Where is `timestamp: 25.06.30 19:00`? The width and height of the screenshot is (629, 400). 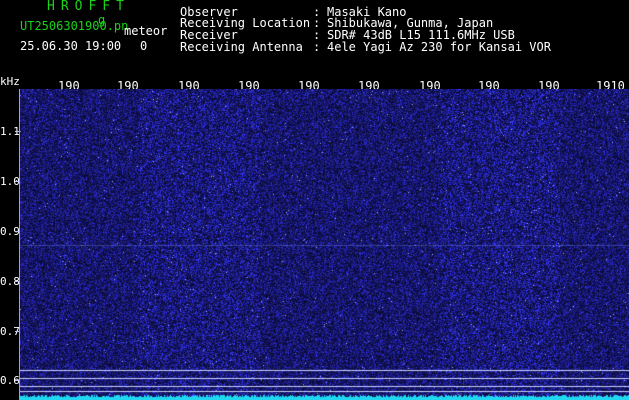
timestamp: 25.06.30 19:00 is located at coordinates (71, 46).